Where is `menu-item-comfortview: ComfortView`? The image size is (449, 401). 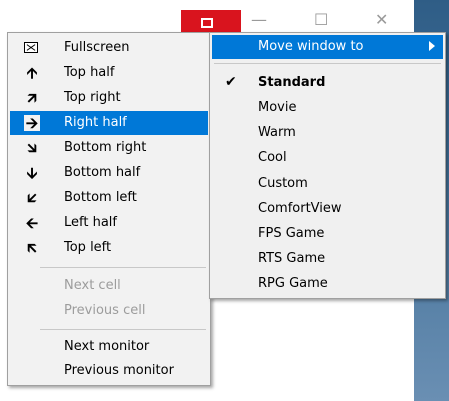
menu-item-comfortview: ComfortView is located at coordinates (327, 209).